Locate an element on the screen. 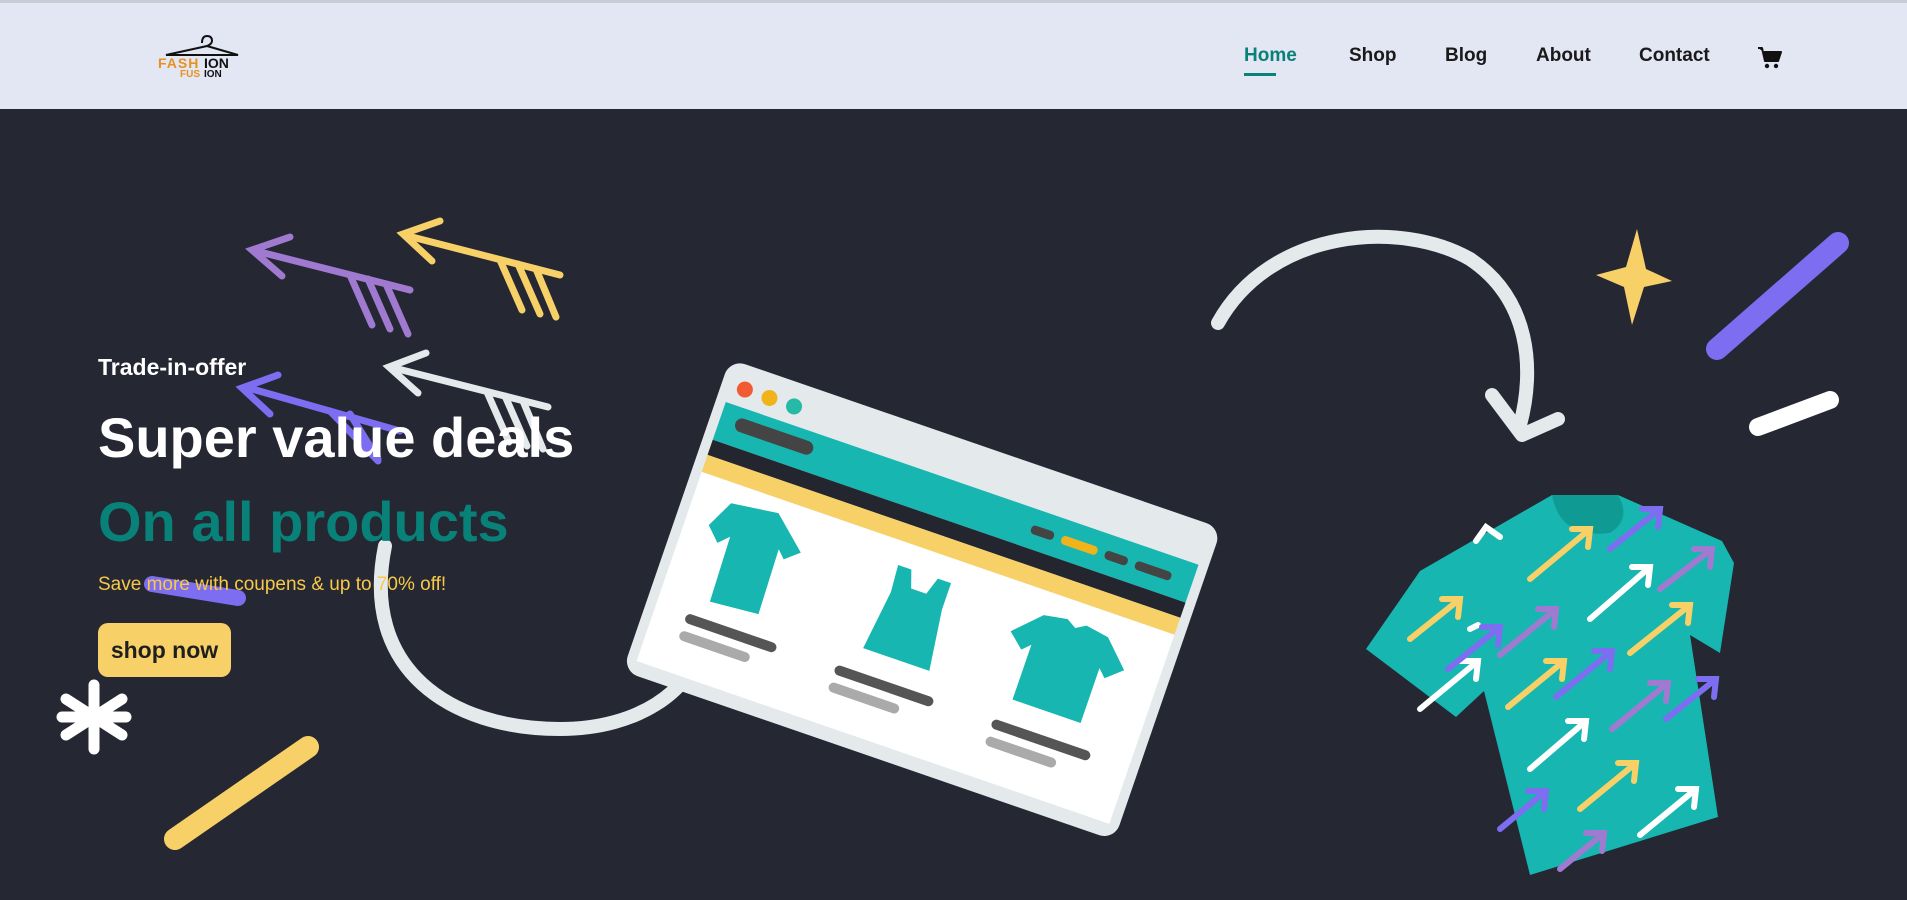 Image resolution: width=1907 pixels, height=900 pixels. hero-title: Super value deals is located at coordinates (336, 437).